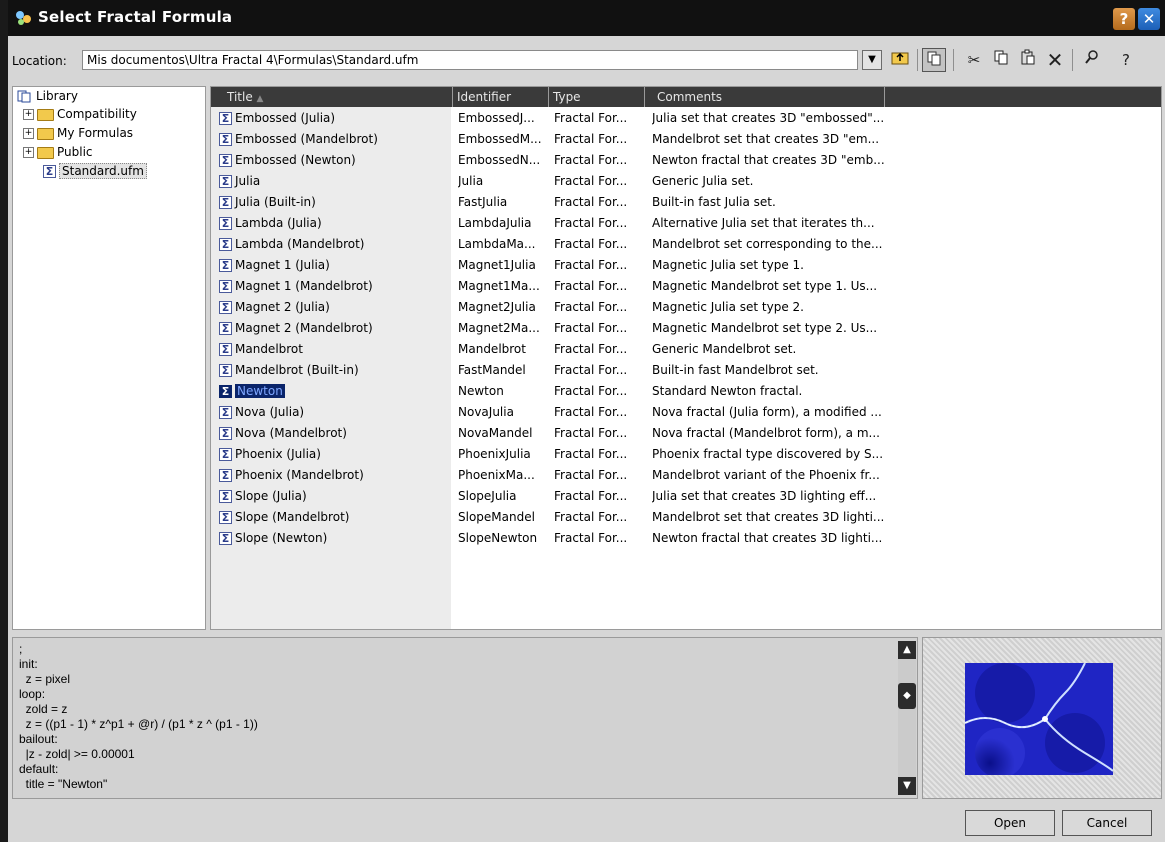 The image size is (1165, 842). Describe the element at coordinates (1092, 60) in the screenshot. I see `find-icon` at that location.